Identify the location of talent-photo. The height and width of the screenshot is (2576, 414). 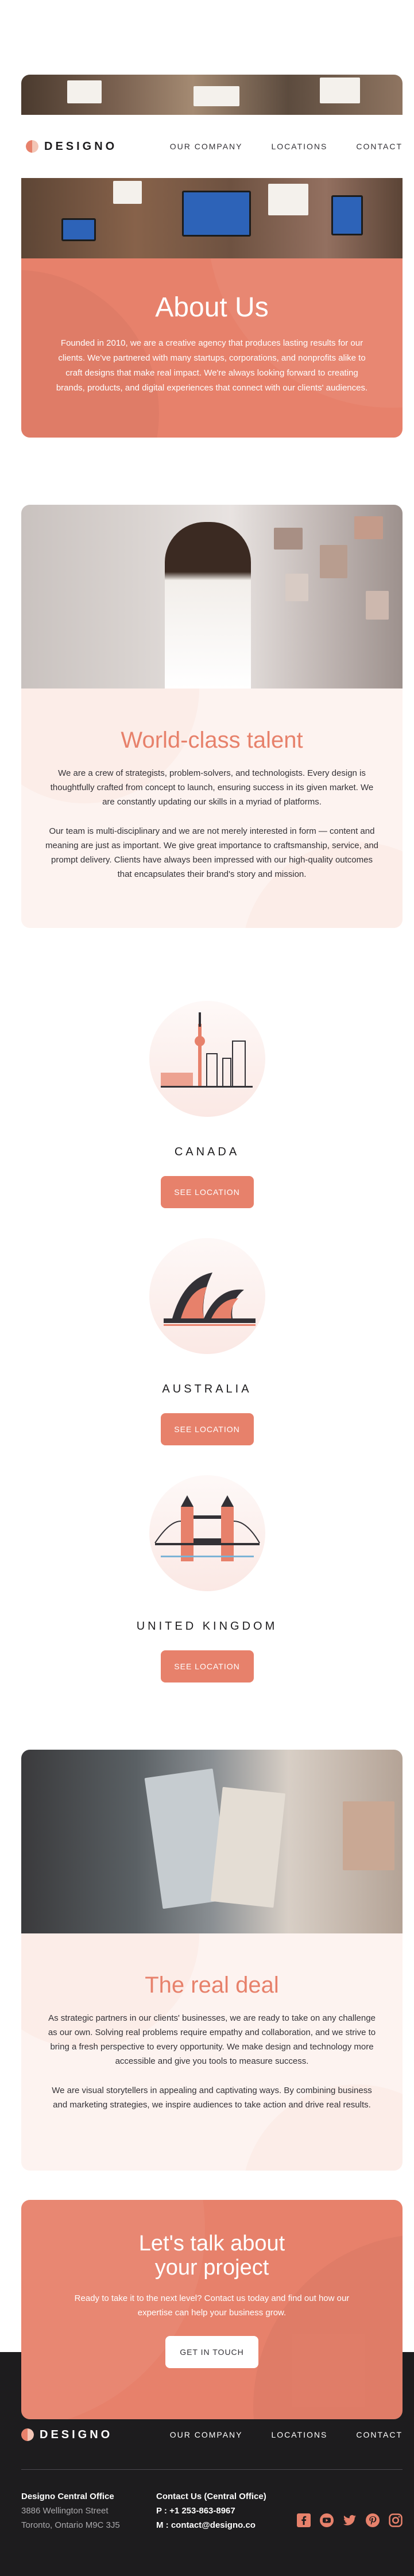
(212, 597).